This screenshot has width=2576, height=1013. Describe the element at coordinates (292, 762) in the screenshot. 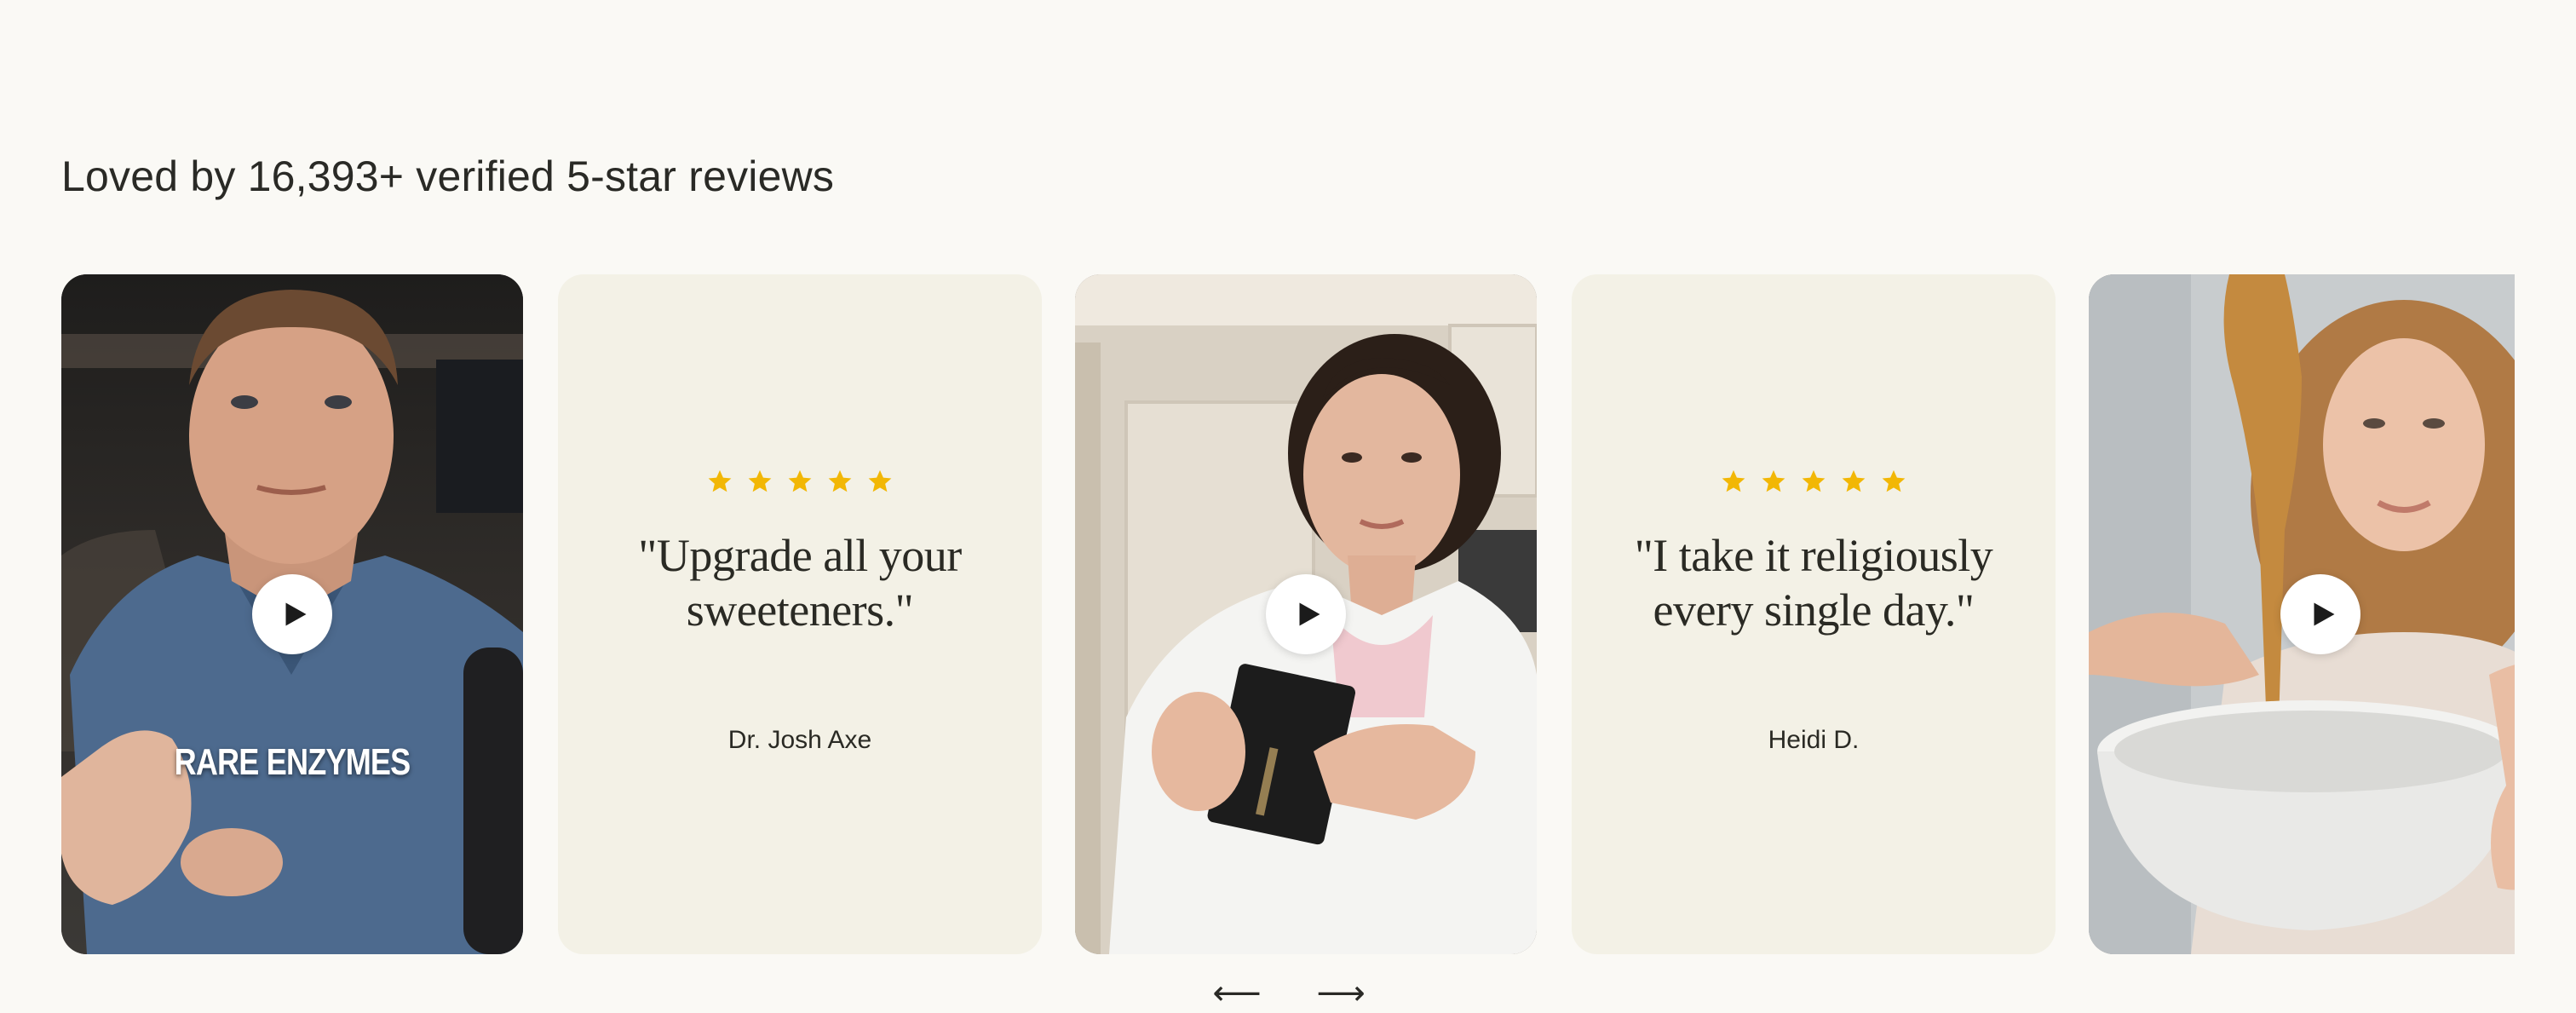

I see `video-caption: RARE ENZYMES` at that location.